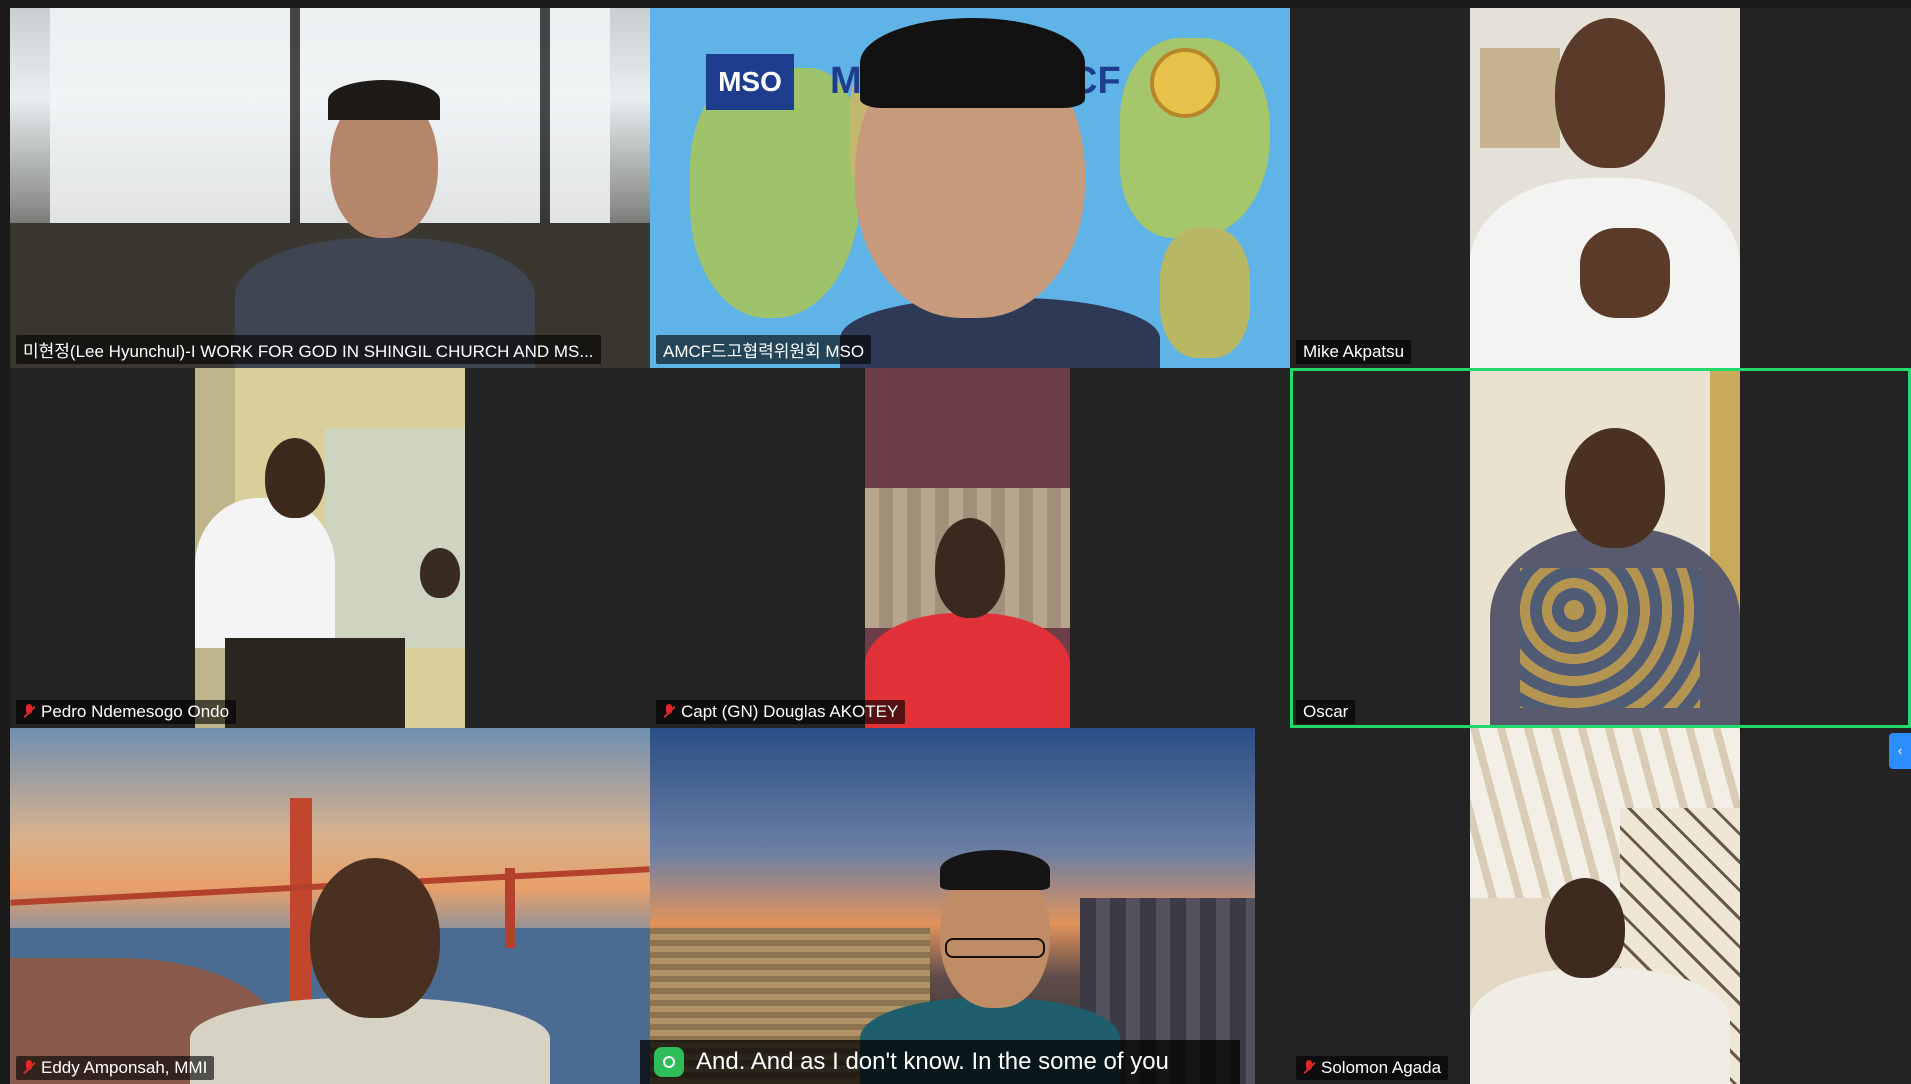 The image size is (1911, 1084). I want to click on video-tile-4: Pedro Ndemesogo Ondo, so click(330, 548).